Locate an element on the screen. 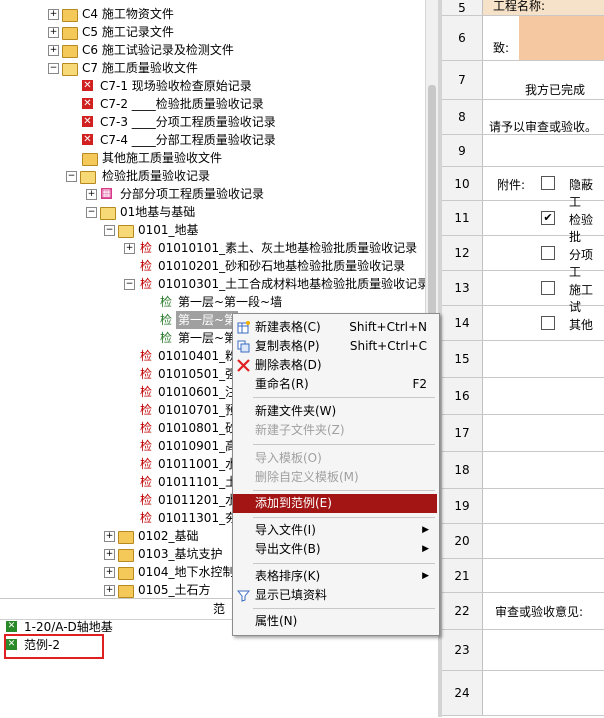 The image size is (604, 718). submenu-arrow-icon: ▶ is located at coordinates (425, 549).